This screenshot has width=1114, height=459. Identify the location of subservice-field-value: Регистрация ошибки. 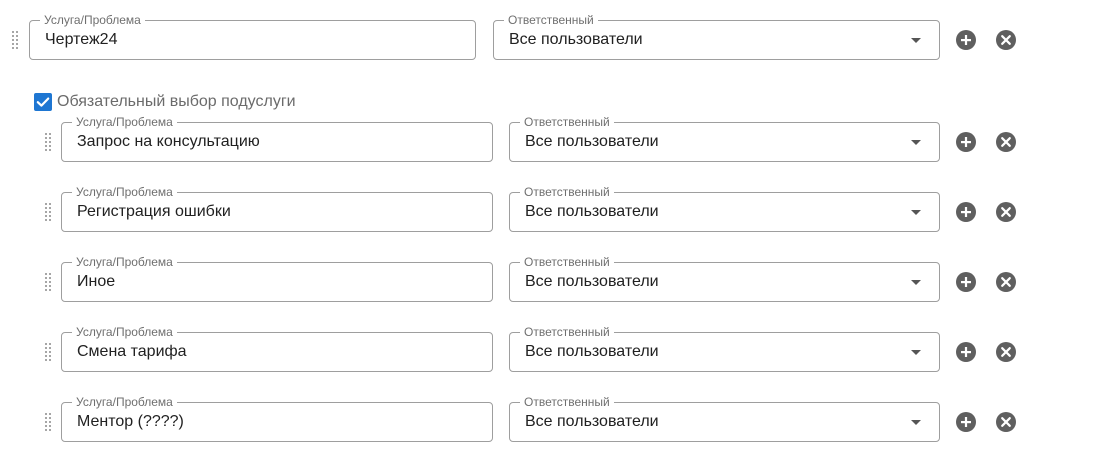
(154, 212).